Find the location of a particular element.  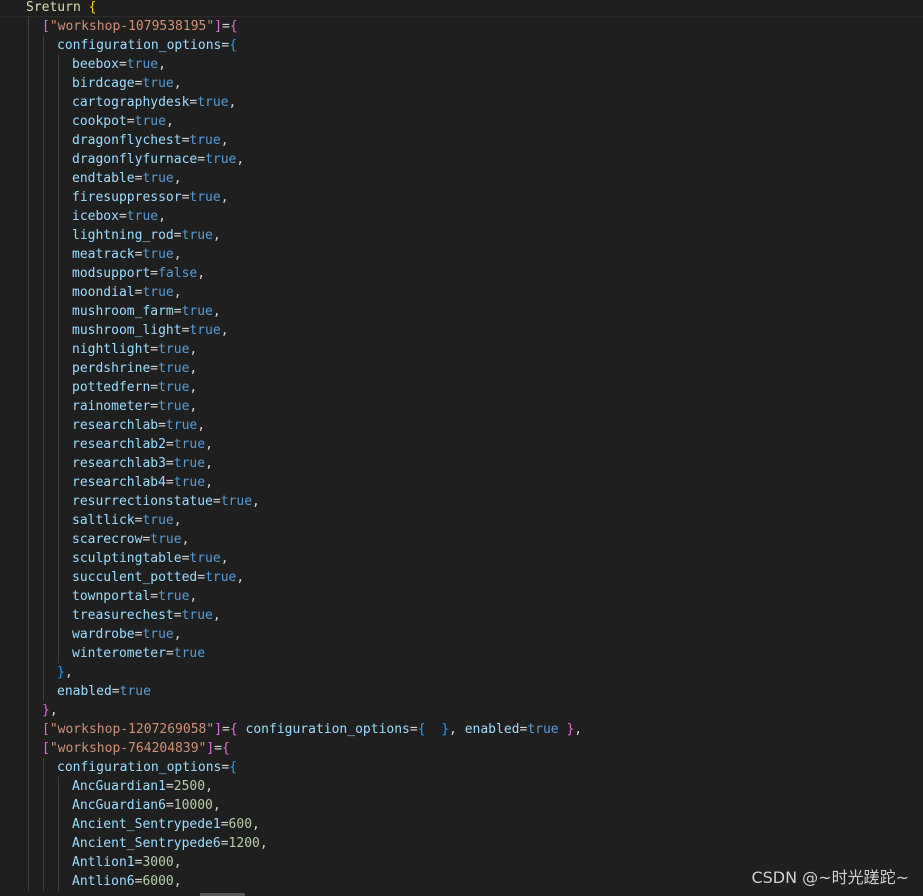

token-key: townportal is located at coordinates (111, 596).